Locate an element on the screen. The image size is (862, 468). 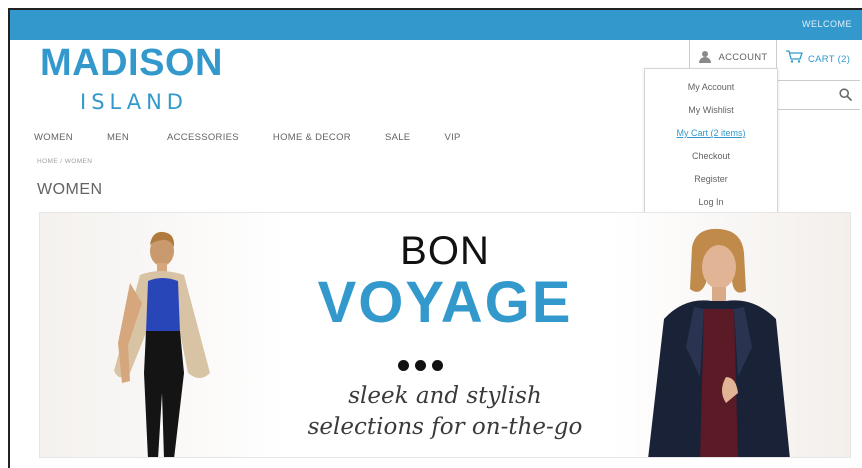
banner-tagline-line2: selections for on-the-go is located at coordinates (445, 427).